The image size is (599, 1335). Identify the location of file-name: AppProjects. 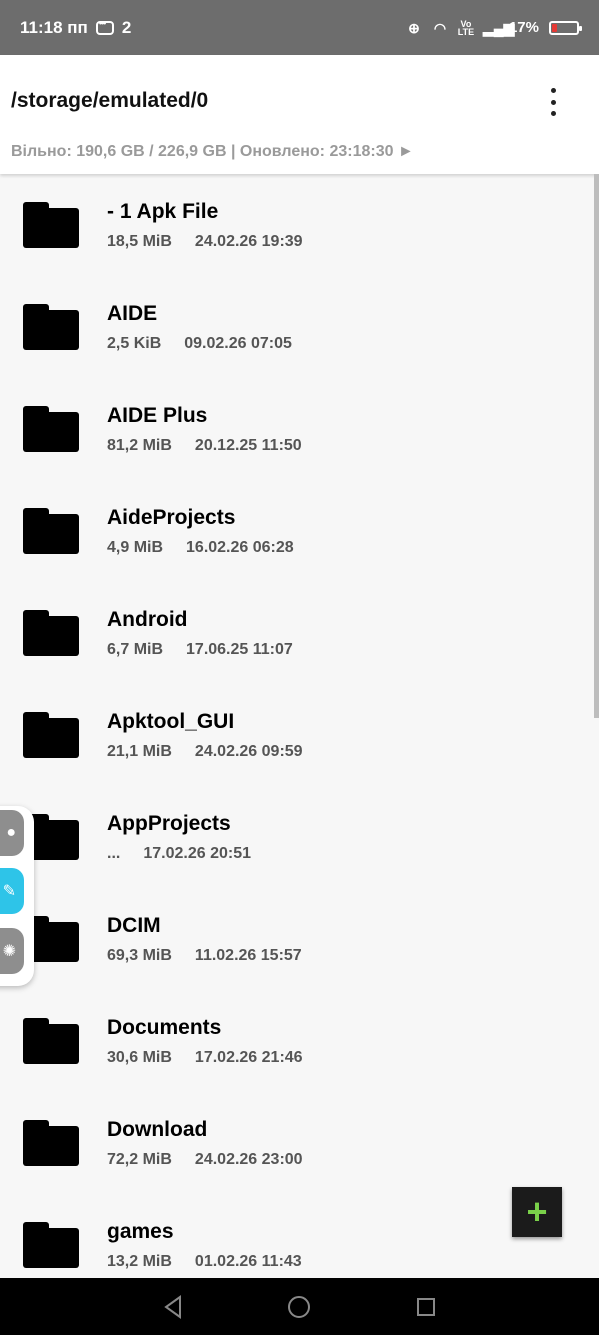
(169, 823).